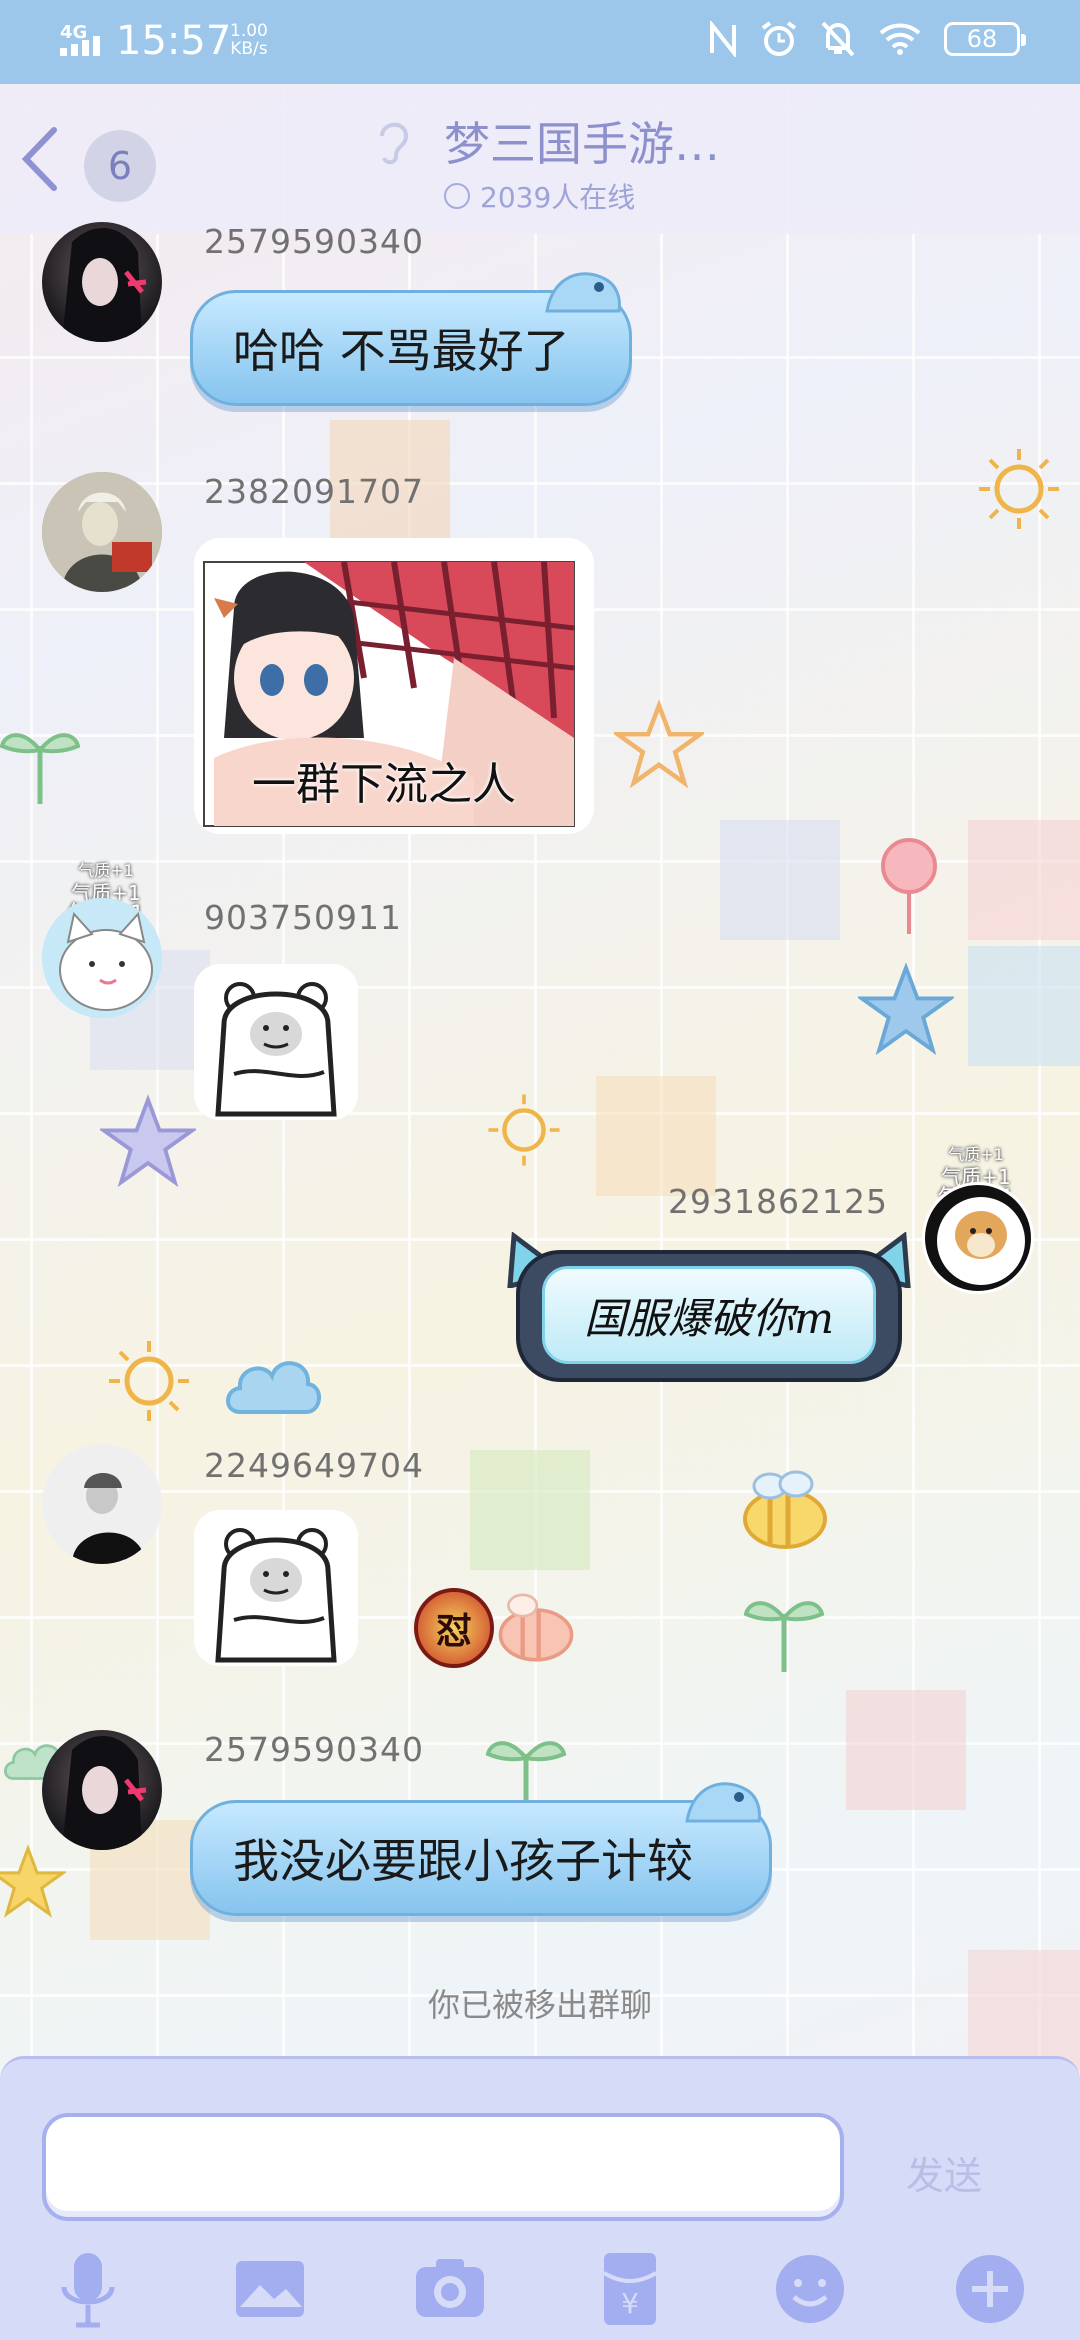 The height and width of the screenshot is (2340, 1080). I want to click on cat-avatar-icon, so click(102, 958).